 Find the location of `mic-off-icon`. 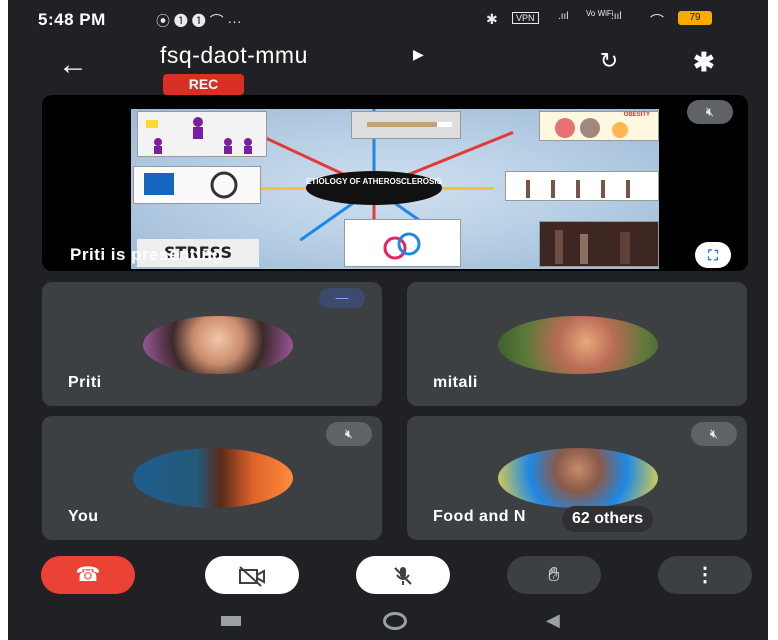

mic-off-icon is located at coordinates (403, 575).